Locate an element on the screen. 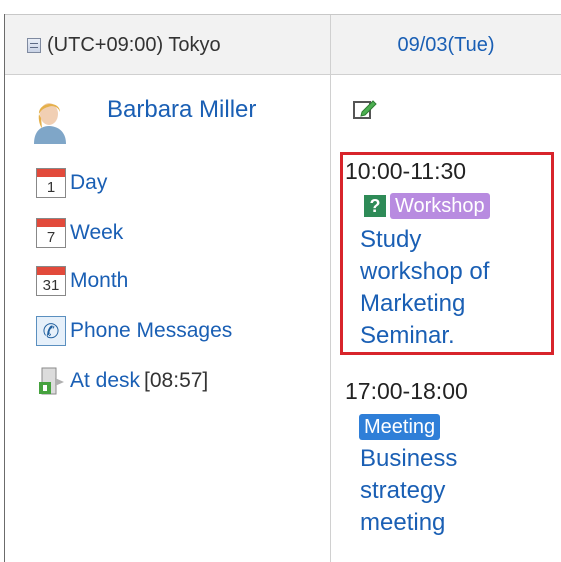  menu-item-phone-messages: ✆ Phone Messages is located at coordinates (134, 331).